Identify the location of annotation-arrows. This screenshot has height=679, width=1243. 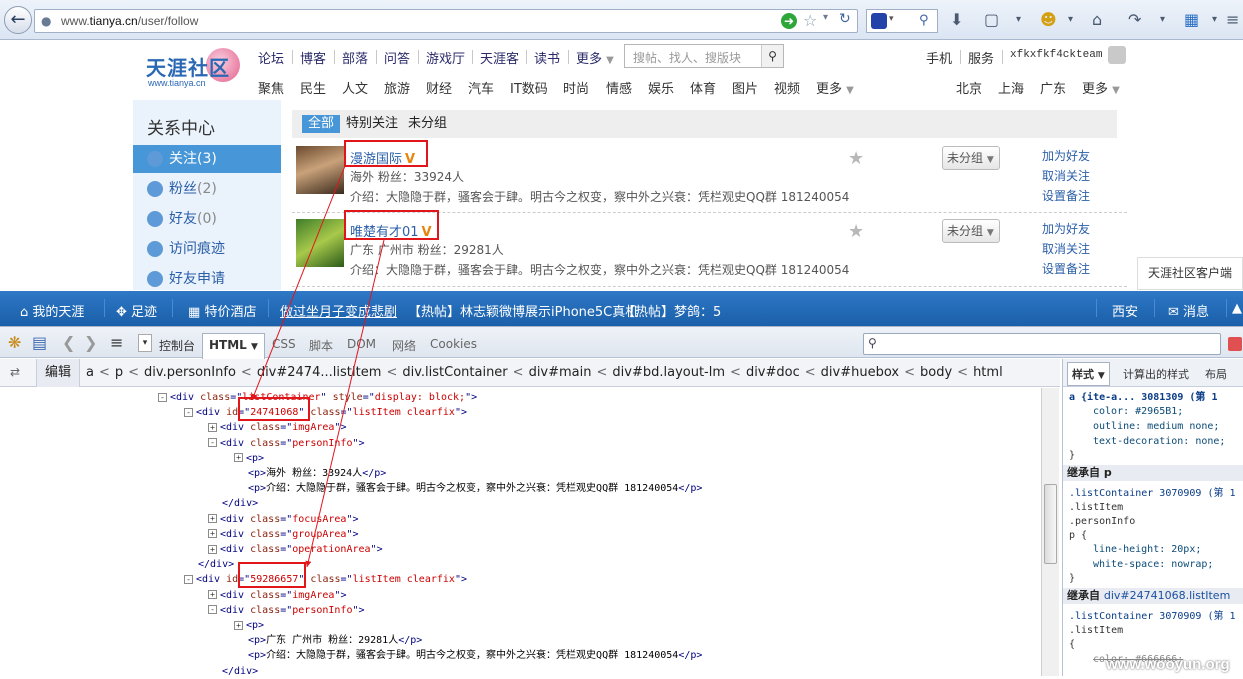
(318, 366).